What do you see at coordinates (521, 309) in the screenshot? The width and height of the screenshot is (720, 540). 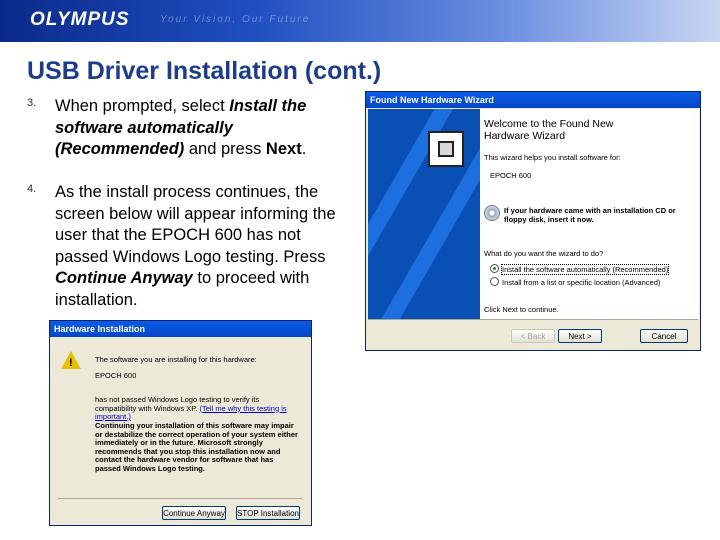 I see `wizard-footer-text: Click Next to continue.` at bounding box center [521, 309].